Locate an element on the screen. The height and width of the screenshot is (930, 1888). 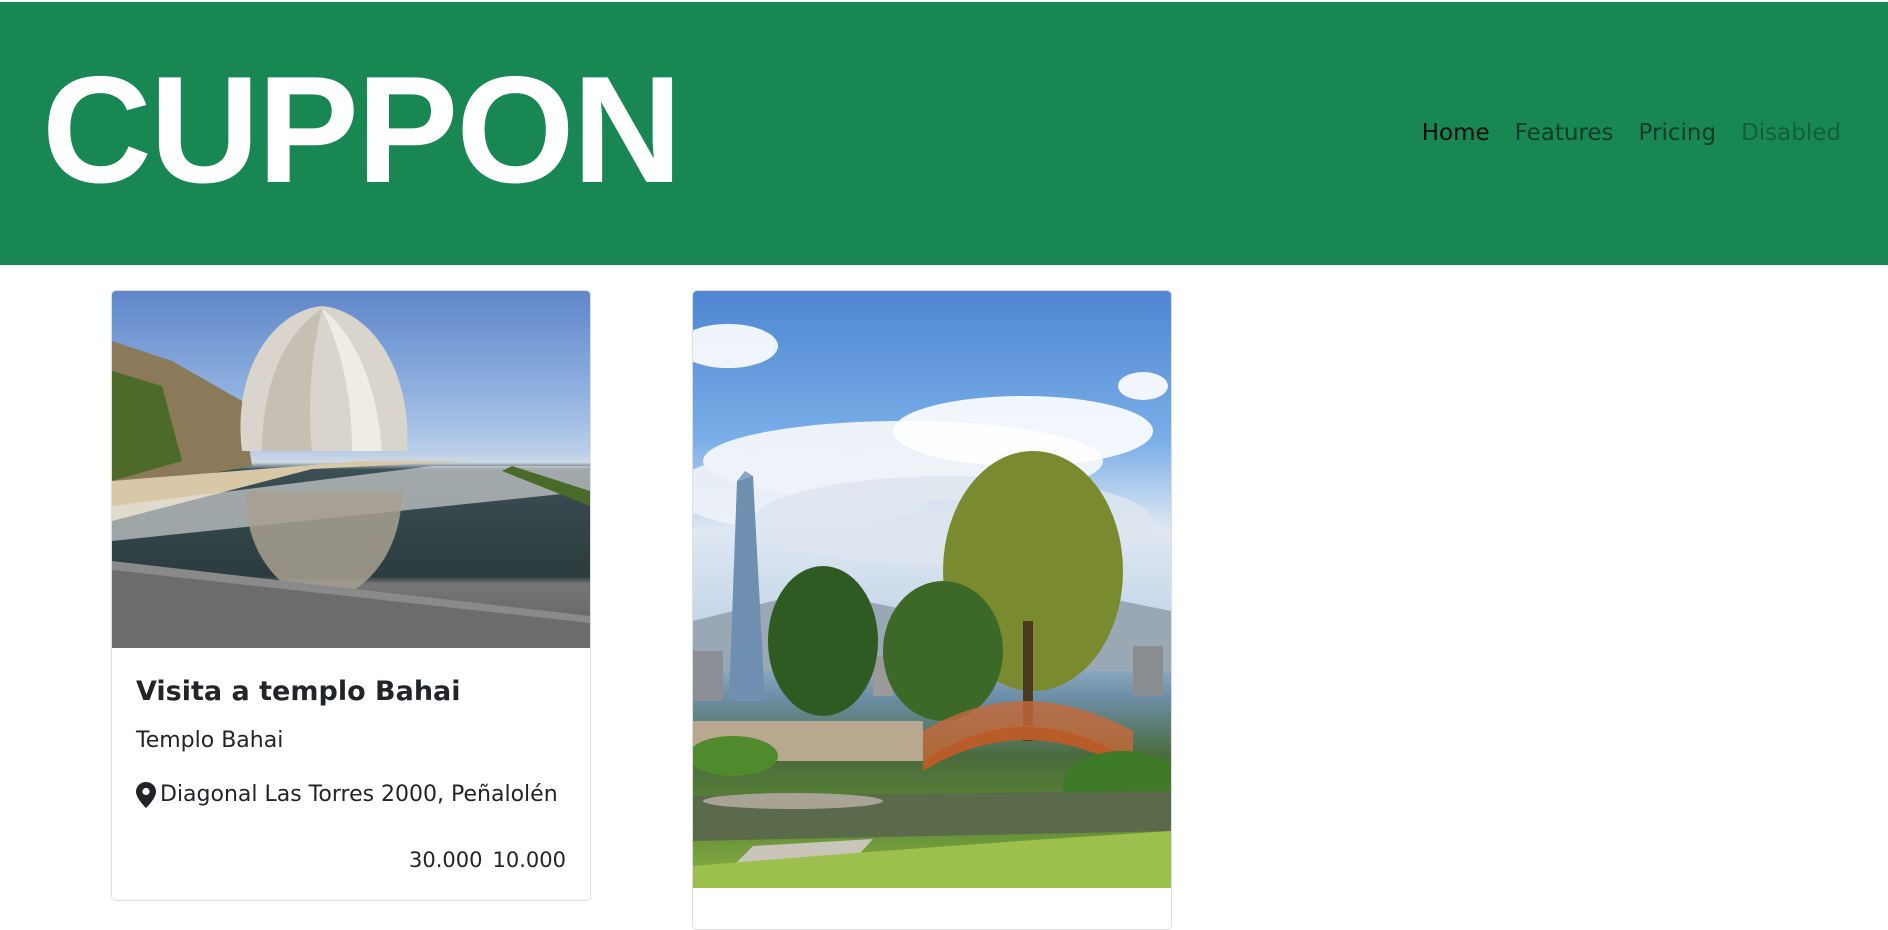
card-subtitle: Templo Bahai is located at coordinates (210, 740).